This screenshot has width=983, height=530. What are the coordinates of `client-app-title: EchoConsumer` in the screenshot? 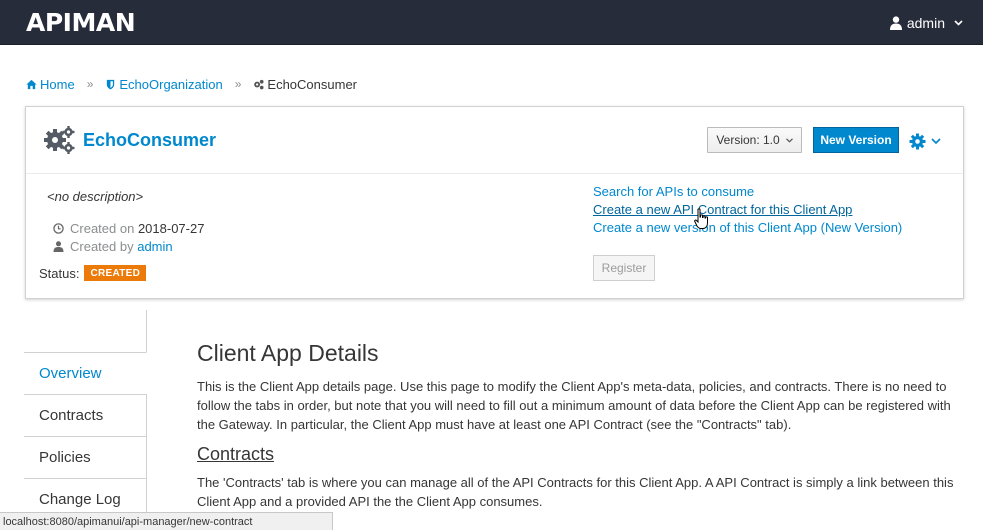 It's located at (150, 140).